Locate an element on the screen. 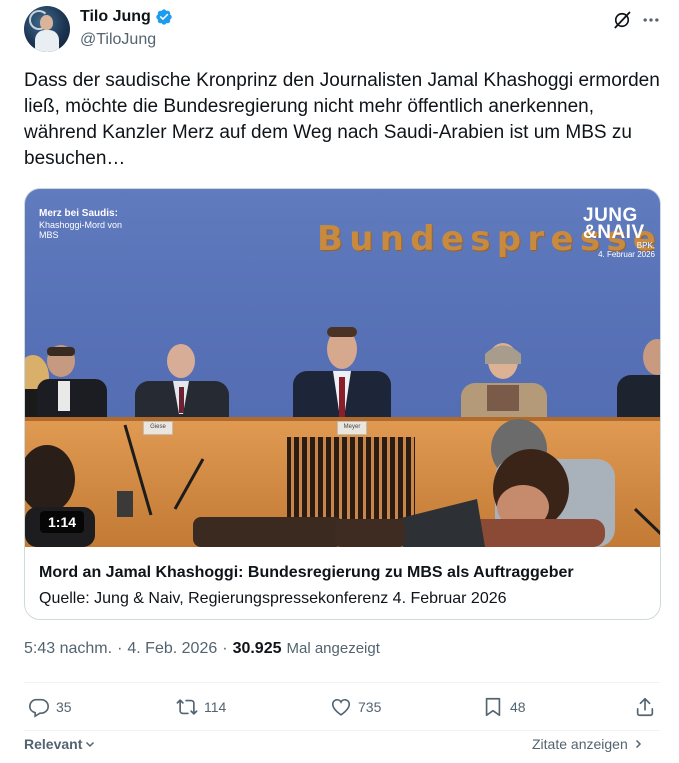 The height and width of the screenshot is (763, 679). more-options-icon is located at coordinates (651, 20).